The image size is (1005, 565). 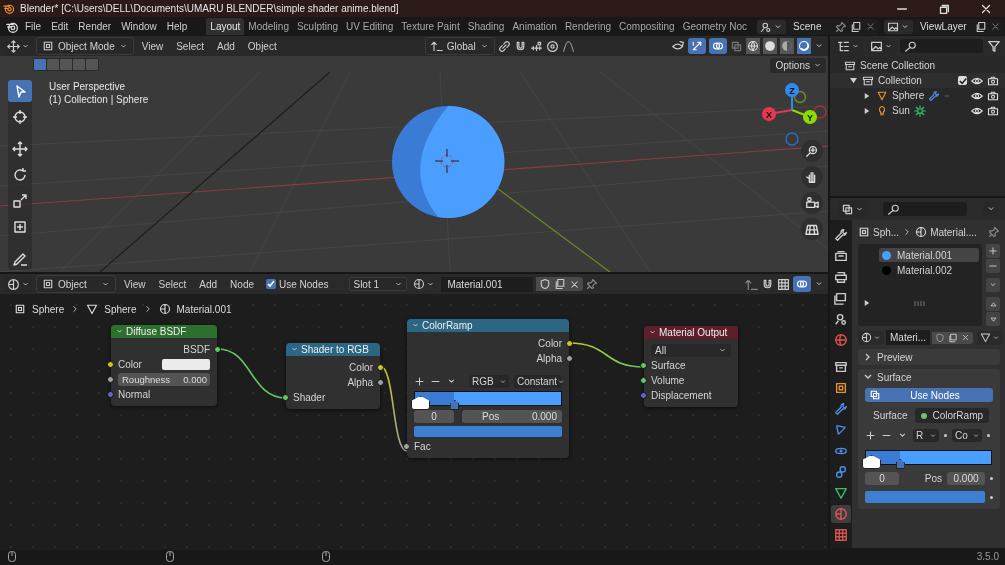 I want to click on outliner-item: Sphere, so click(x=908, y=95).